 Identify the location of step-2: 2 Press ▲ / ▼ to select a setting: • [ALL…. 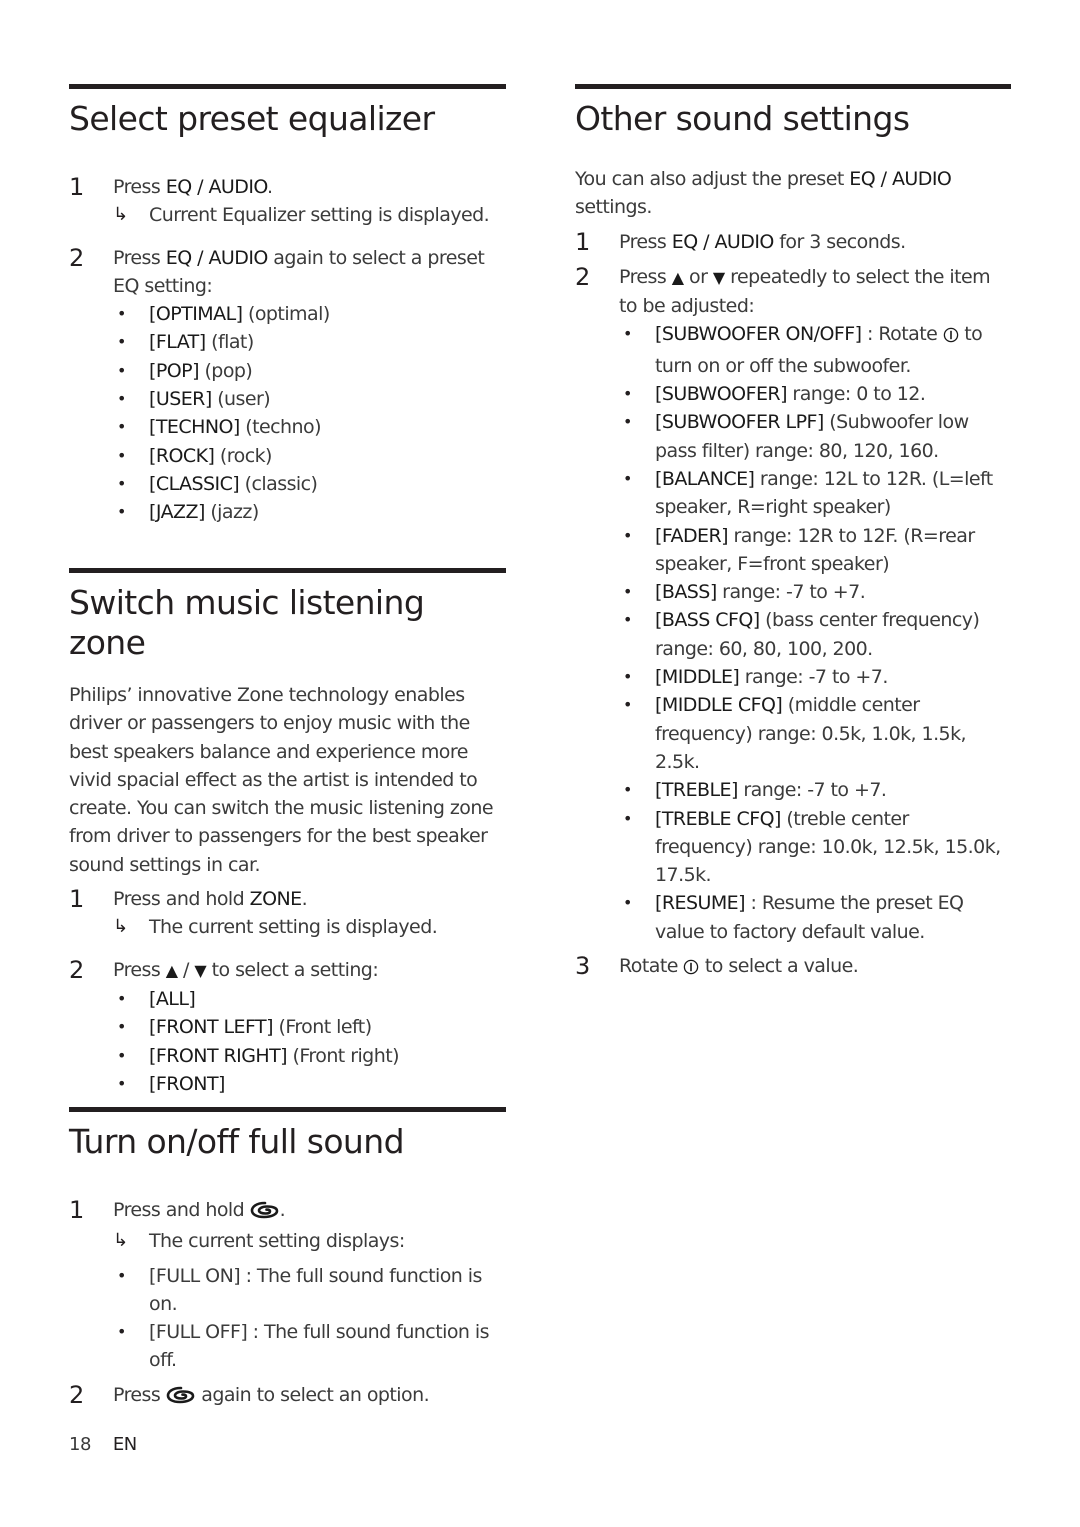
(287, 1027).